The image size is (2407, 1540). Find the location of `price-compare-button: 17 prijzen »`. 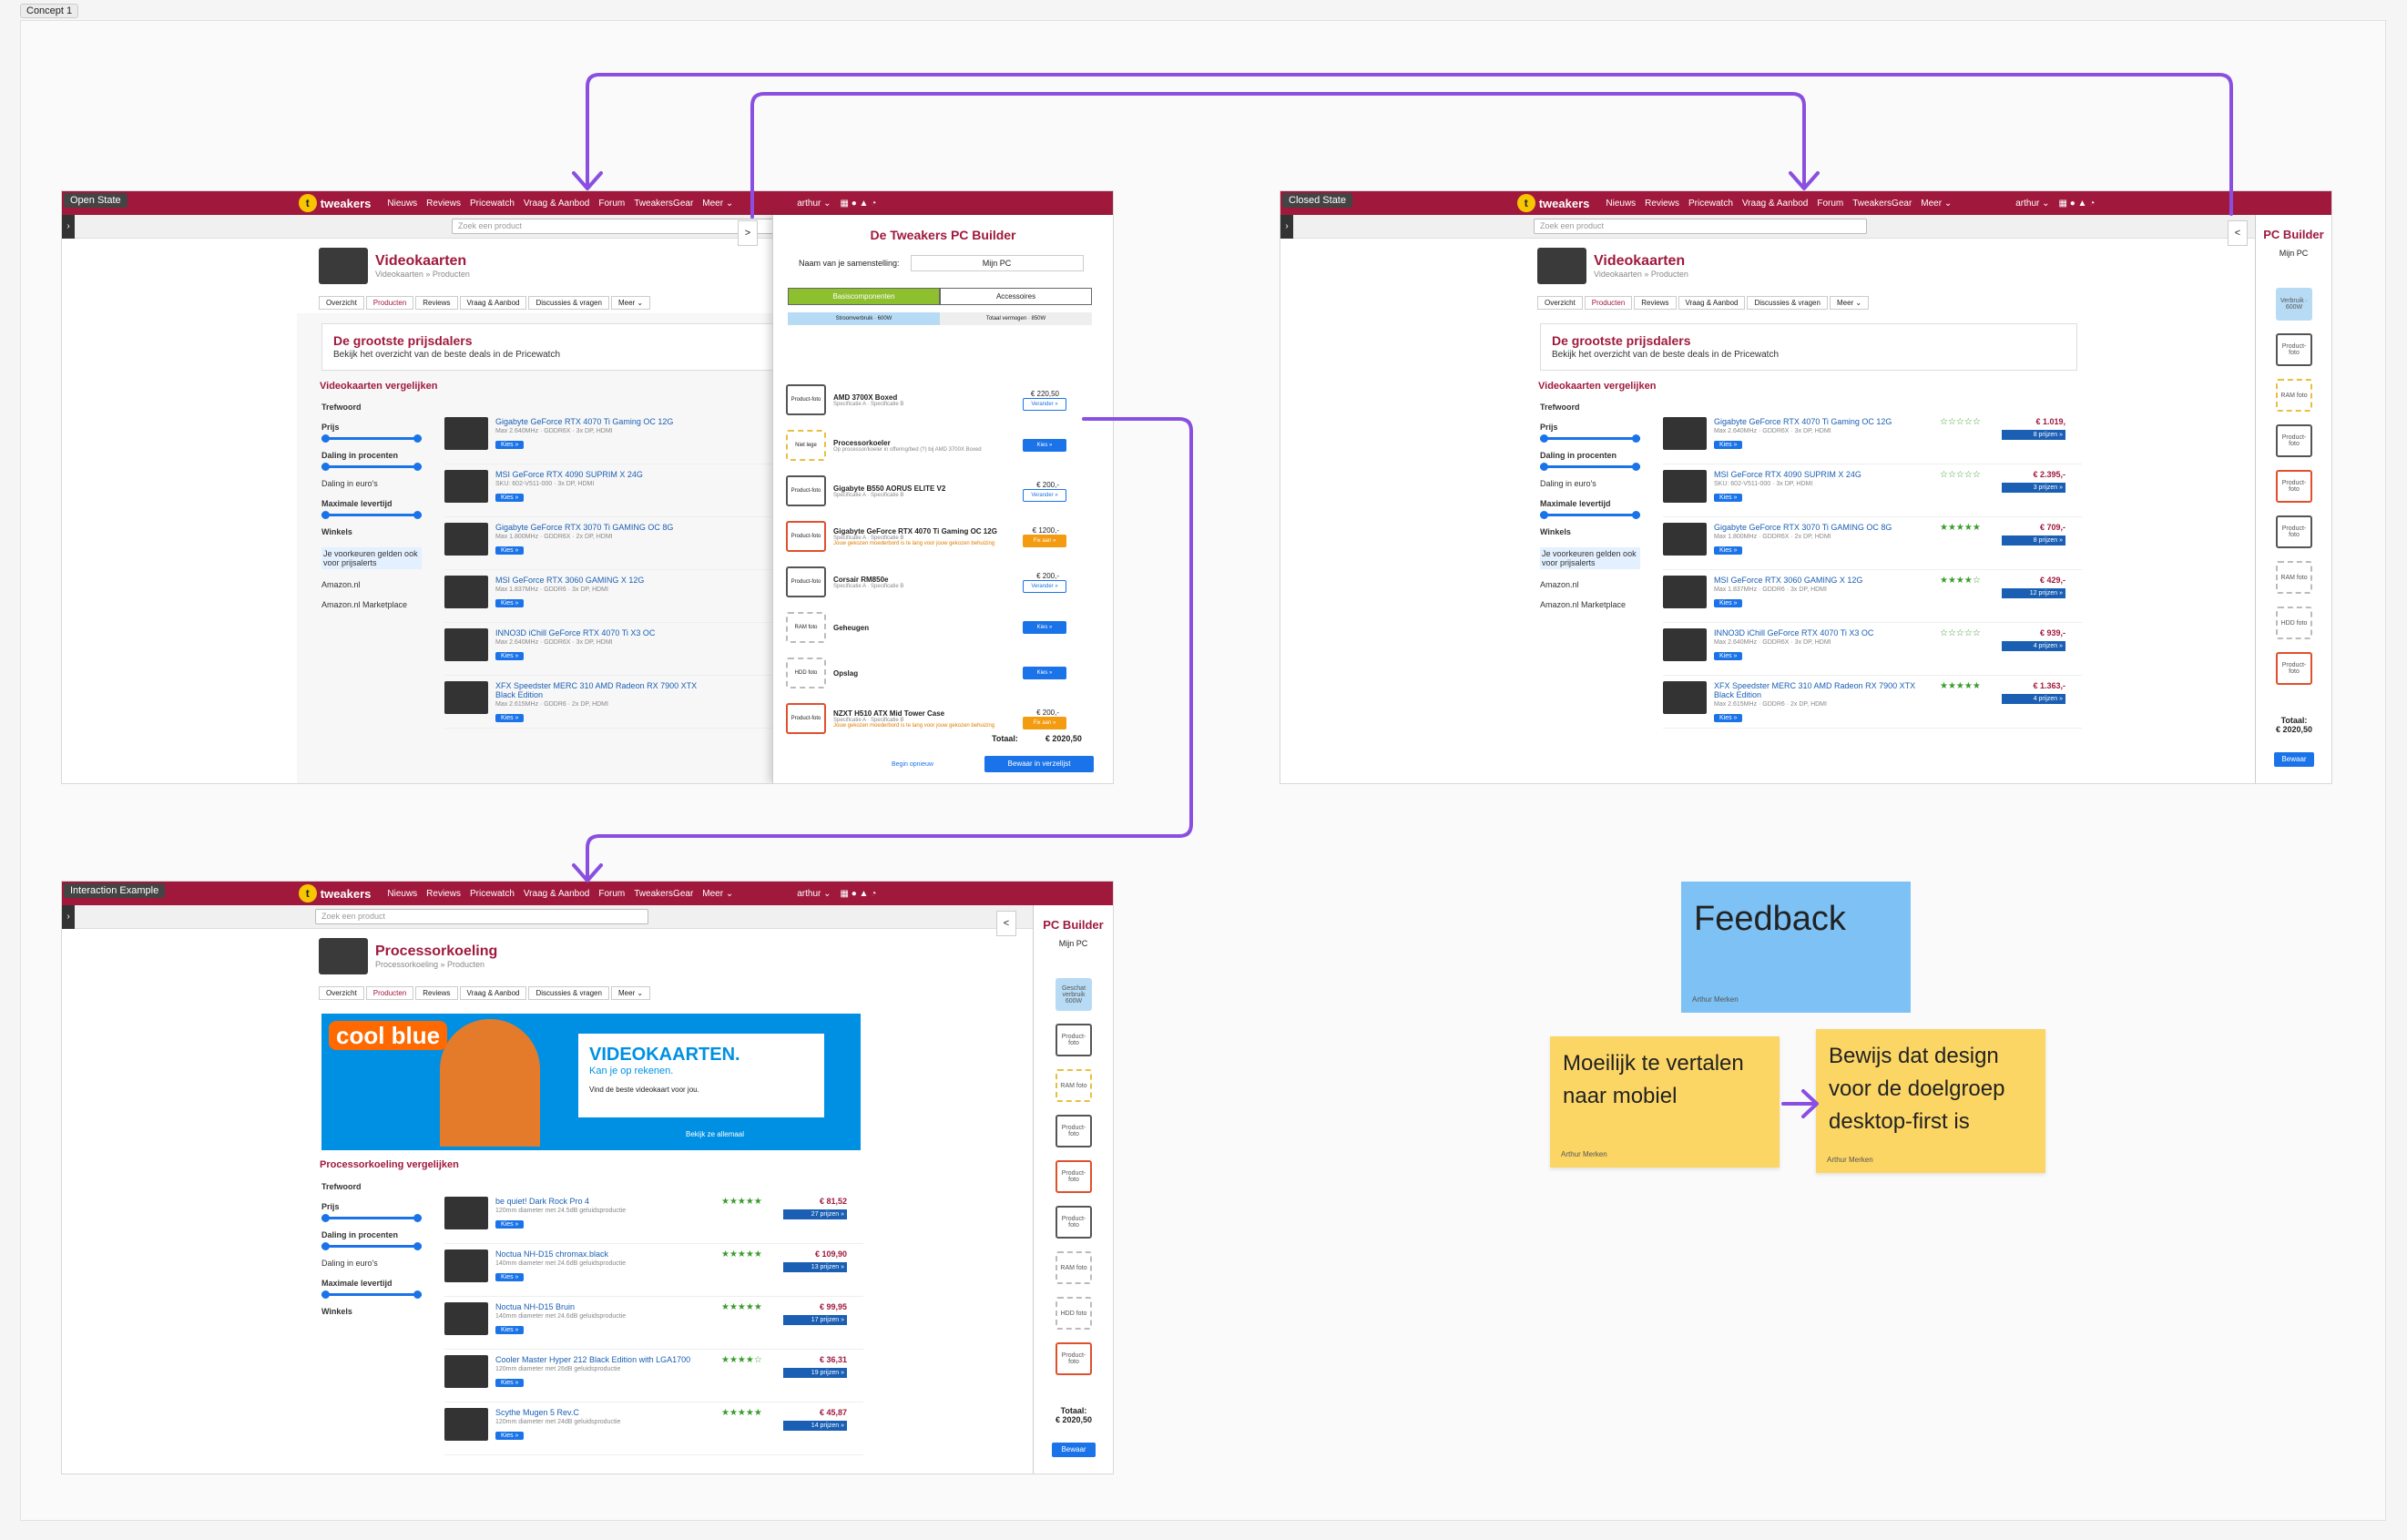

price-compare-button: 17 prijzen » is located at coordinates (815, 1320).